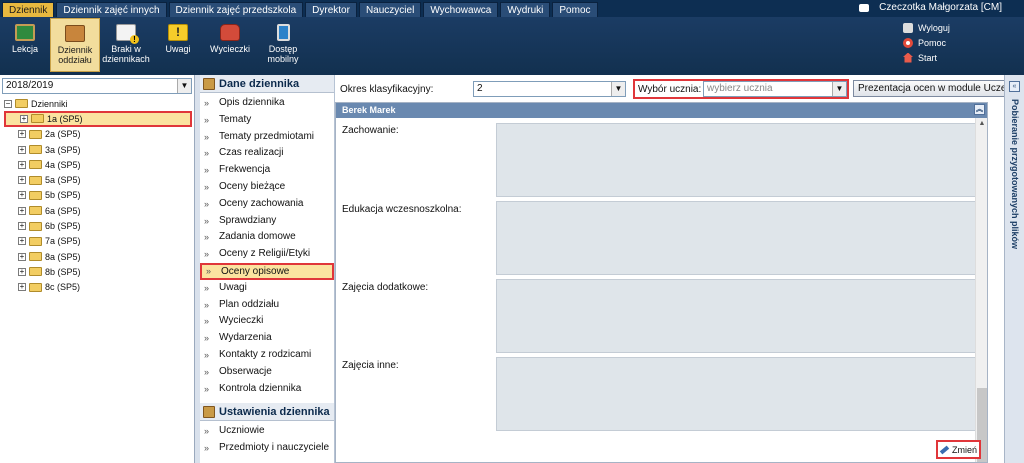 Image resolution: width=1024 pixels, height=463 pixels. I want to click on nav-item: Oceny opisowe, so click(267, 271).